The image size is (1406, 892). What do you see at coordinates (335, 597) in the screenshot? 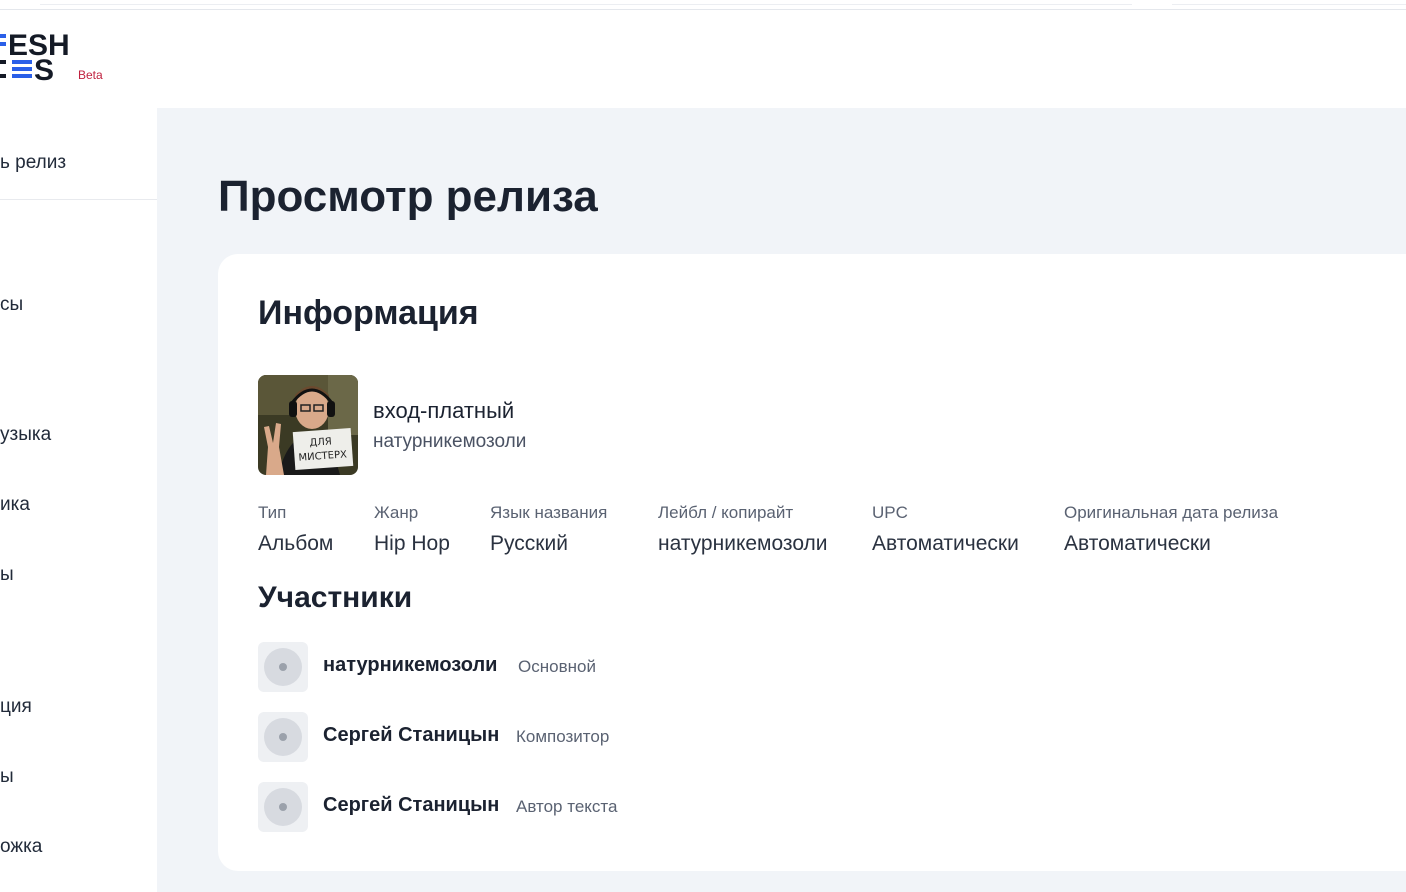
I see `participants-section-title: Участники` at bounding box center [335, 597].